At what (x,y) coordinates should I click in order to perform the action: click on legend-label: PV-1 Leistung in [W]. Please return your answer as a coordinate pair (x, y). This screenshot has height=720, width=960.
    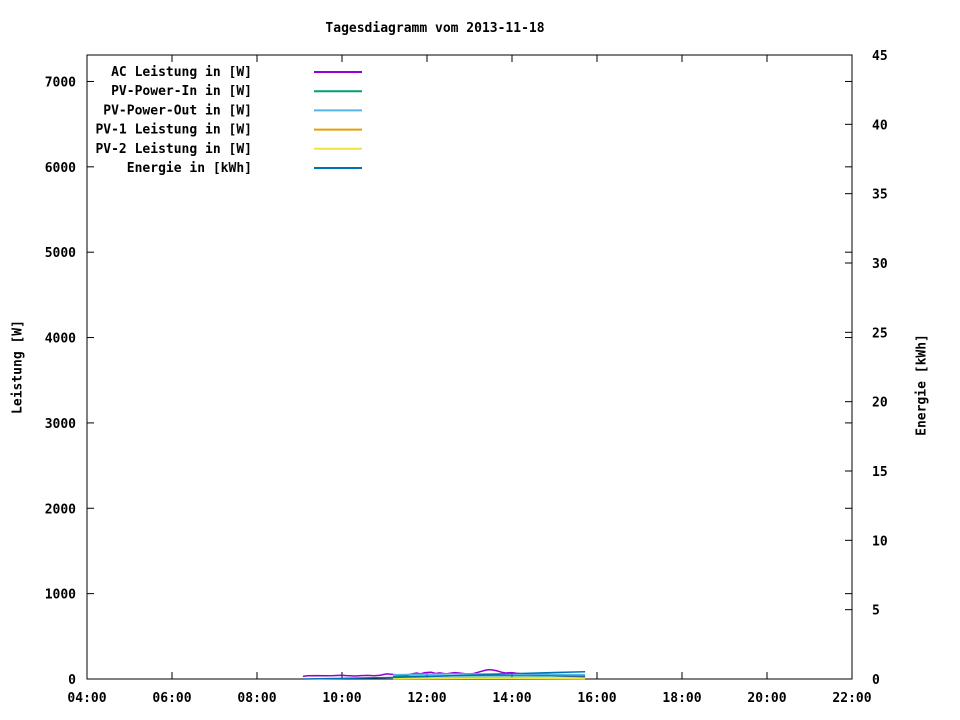
    Looking at the image, I should click on (173, 130).